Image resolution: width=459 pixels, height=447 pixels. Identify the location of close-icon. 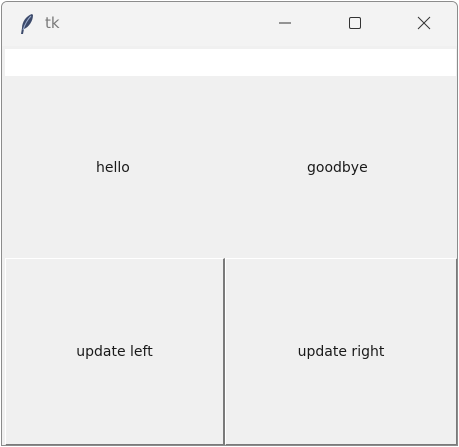
(424, 24).